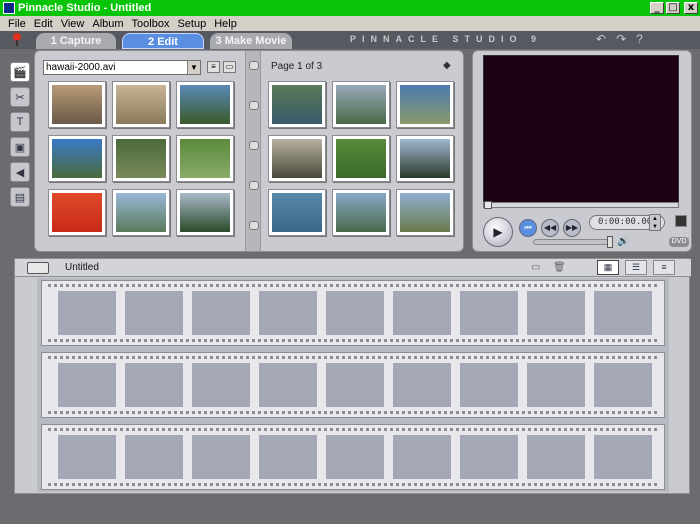 The image size is (700, 524). What do you see at coordinates (691, 8) in the screenshot?
I see `close-button: x` at bounding box center [691, 8].